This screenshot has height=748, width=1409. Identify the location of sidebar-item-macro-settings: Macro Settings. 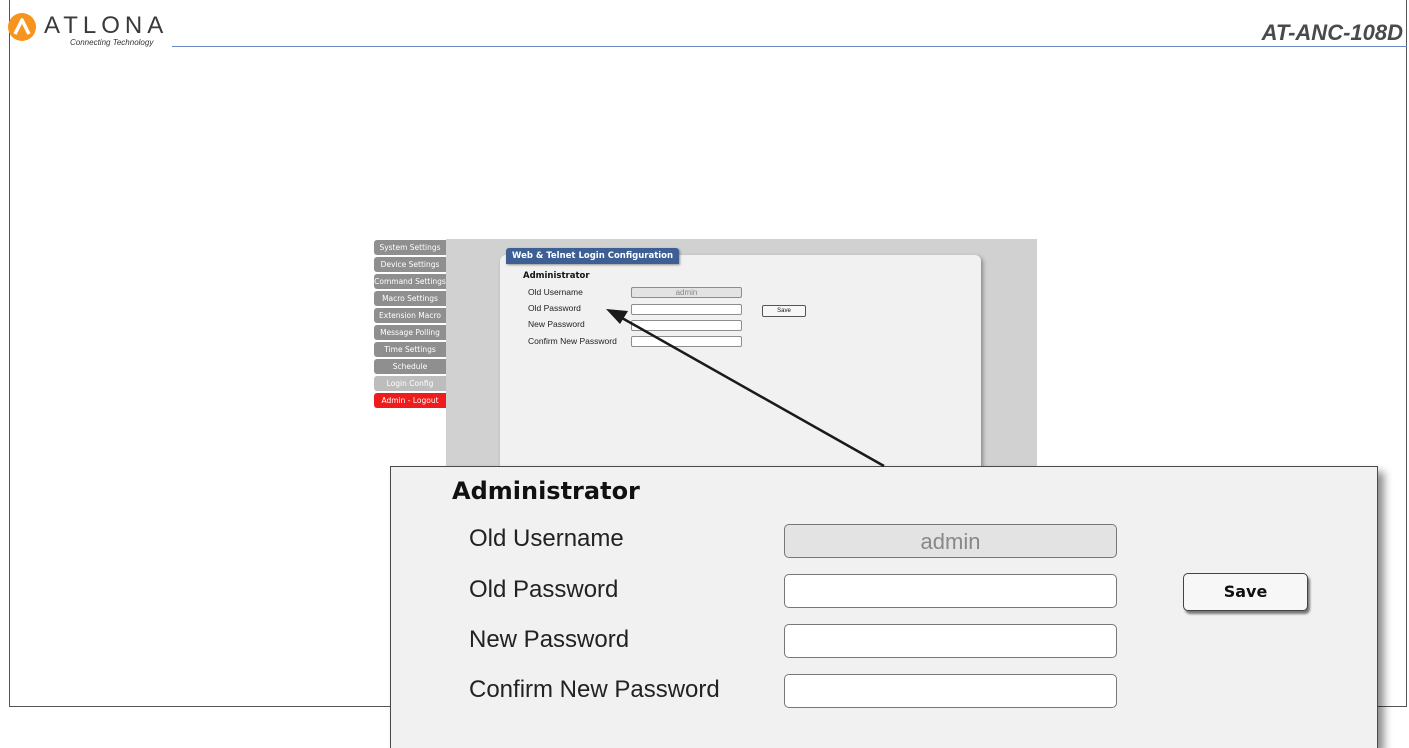
(410, 298).